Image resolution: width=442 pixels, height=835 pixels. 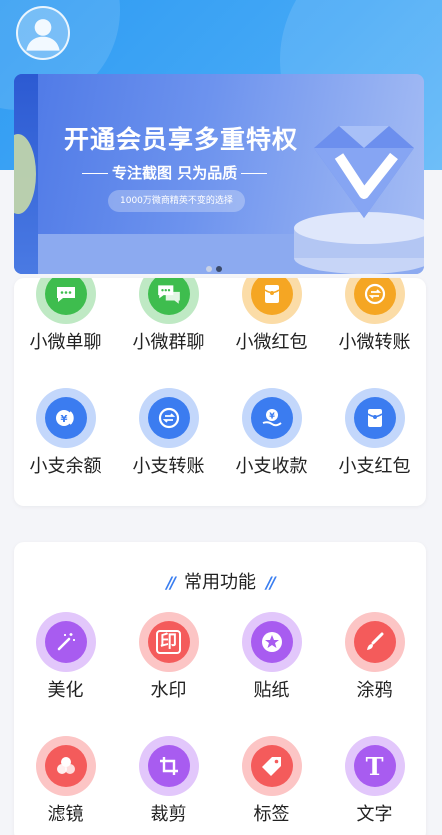 I want to click on icon-ring: T, so click(x=374, y=766).